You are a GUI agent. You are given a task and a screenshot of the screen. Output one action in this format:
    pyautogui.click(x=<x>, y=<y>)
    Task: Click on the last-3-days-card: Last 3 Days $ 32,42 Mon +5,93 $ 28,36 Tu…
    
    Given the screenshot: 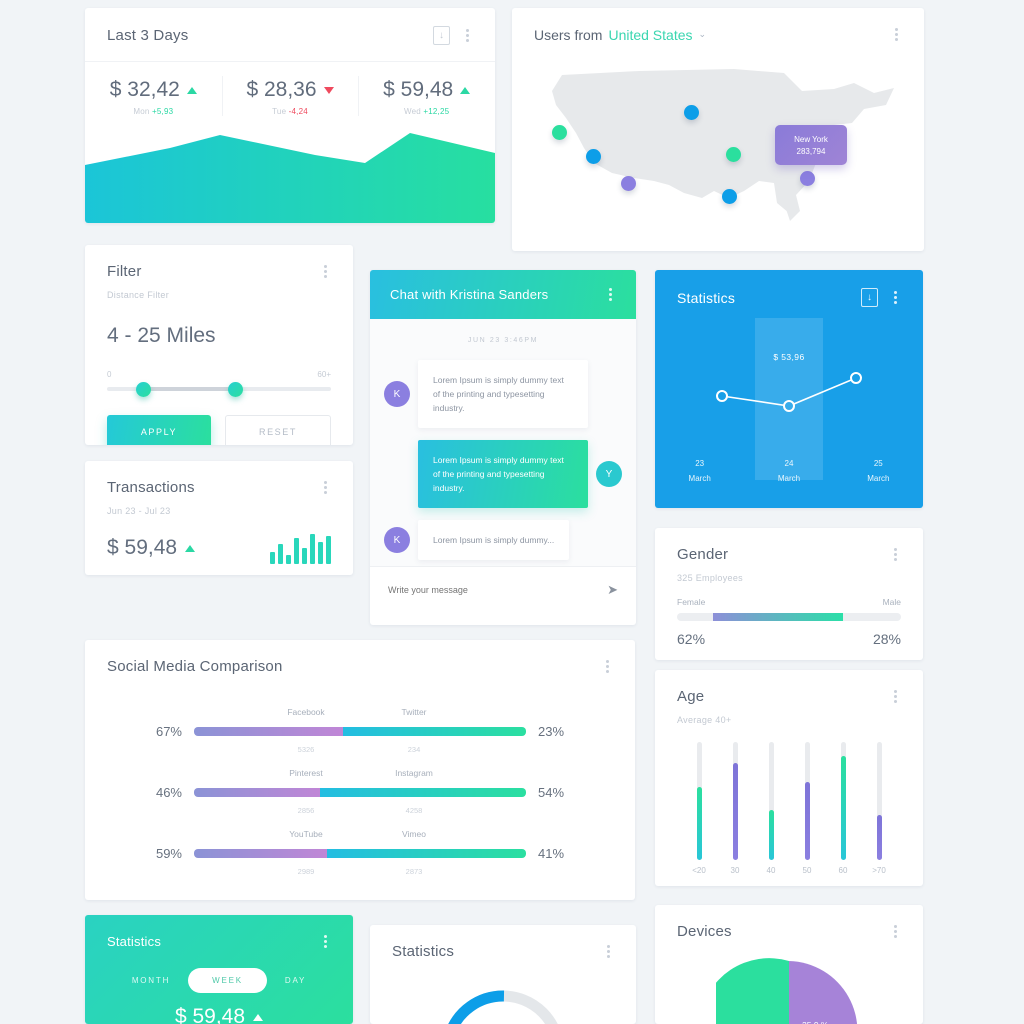 What is the action you would take?
    pyautogui.click(x=290, y=115)
    